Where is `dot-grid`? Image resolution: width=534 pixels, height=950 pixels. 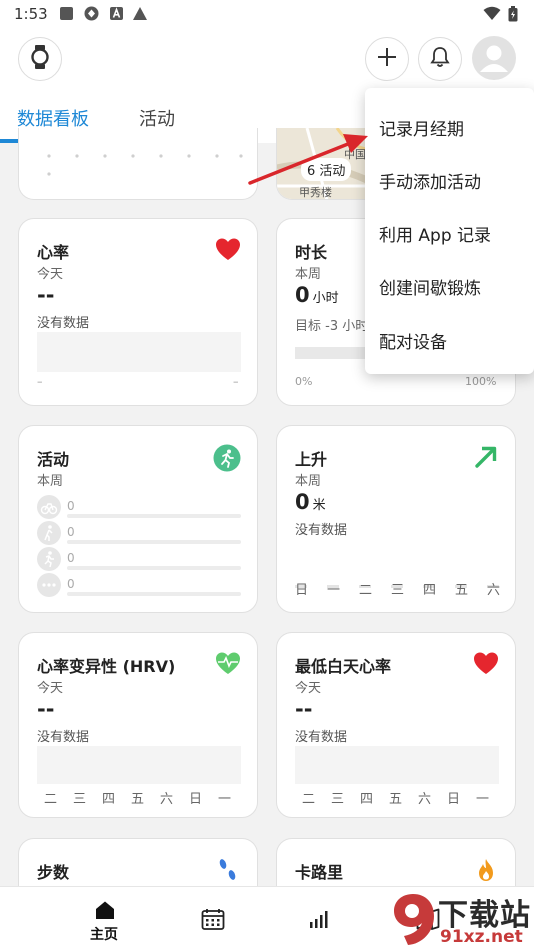
dot-grid is located at coordinates (145, 165).